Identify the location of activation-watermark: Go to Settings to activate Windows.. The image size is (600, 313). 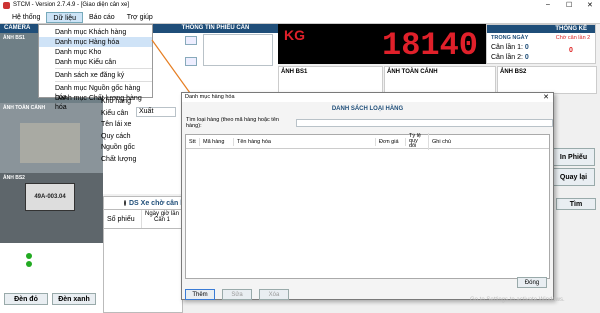
(517, 300).